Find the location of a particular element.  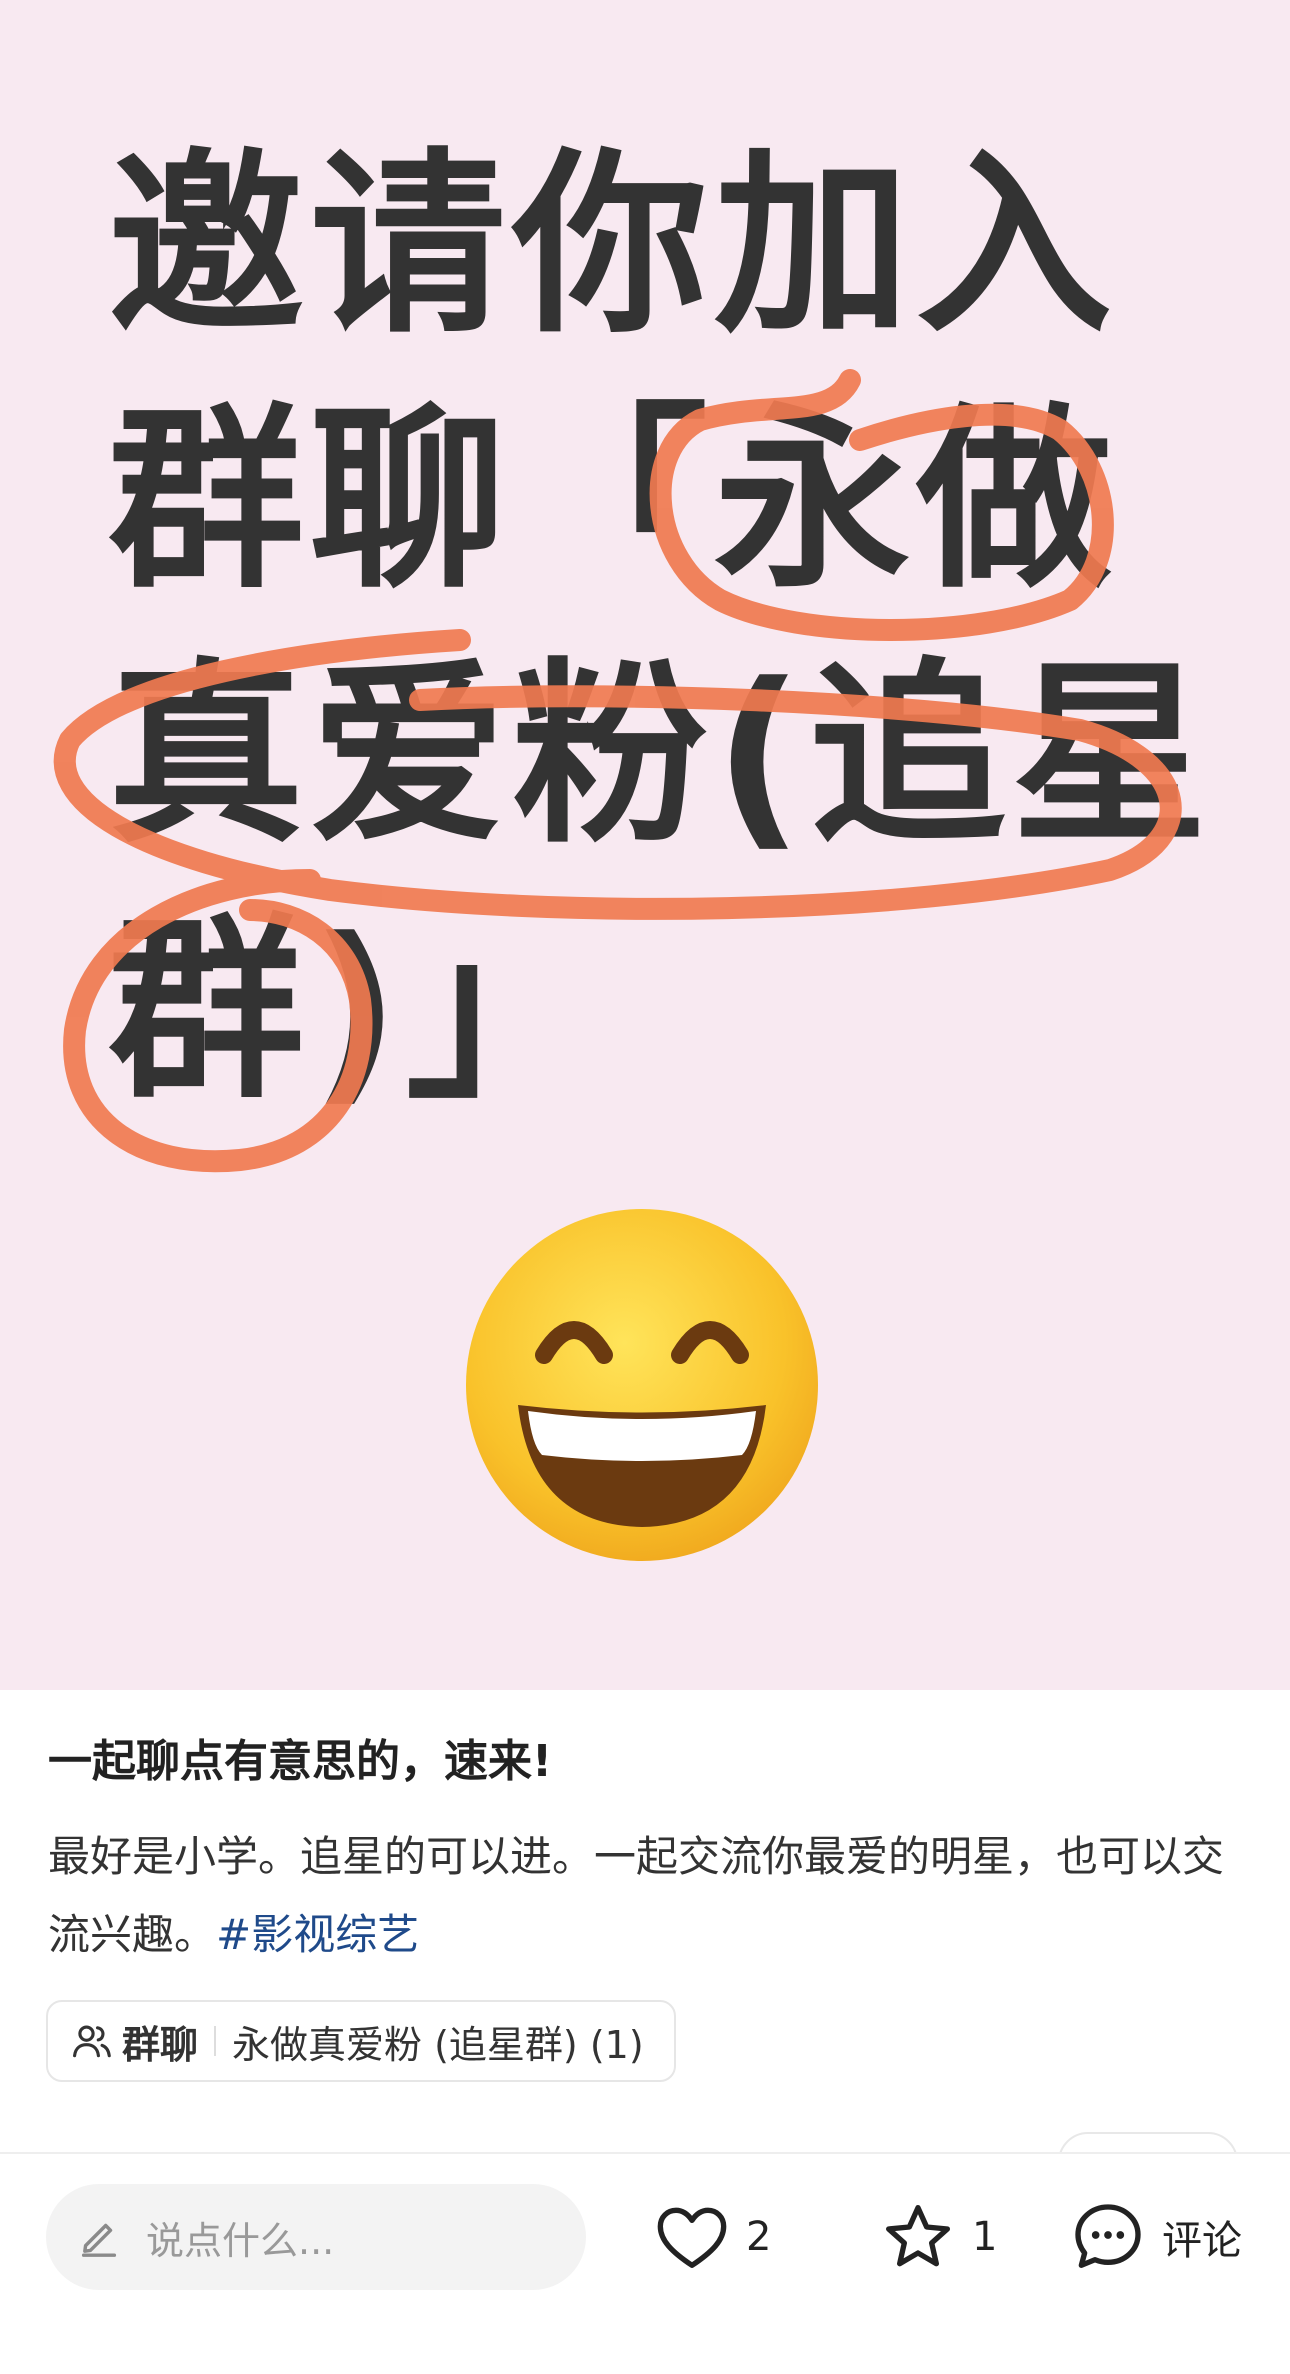

star-icon is located at coordinates (918, 2236).